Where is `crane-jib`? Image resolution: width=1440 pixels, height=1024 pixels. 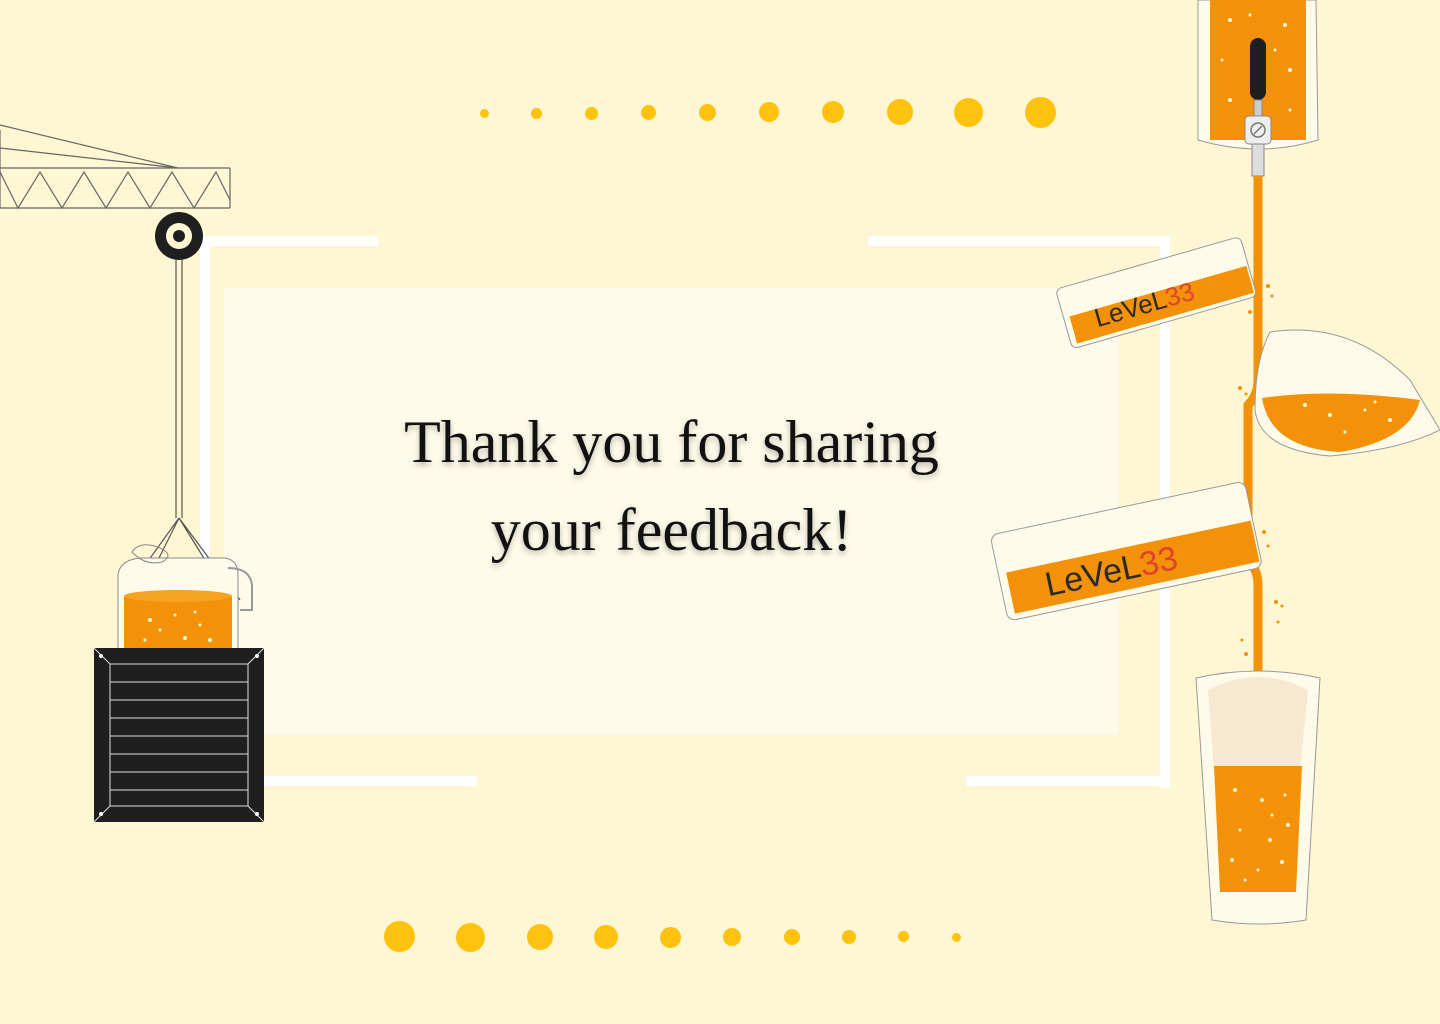 crane-jib is located at coordinates (115, 167).